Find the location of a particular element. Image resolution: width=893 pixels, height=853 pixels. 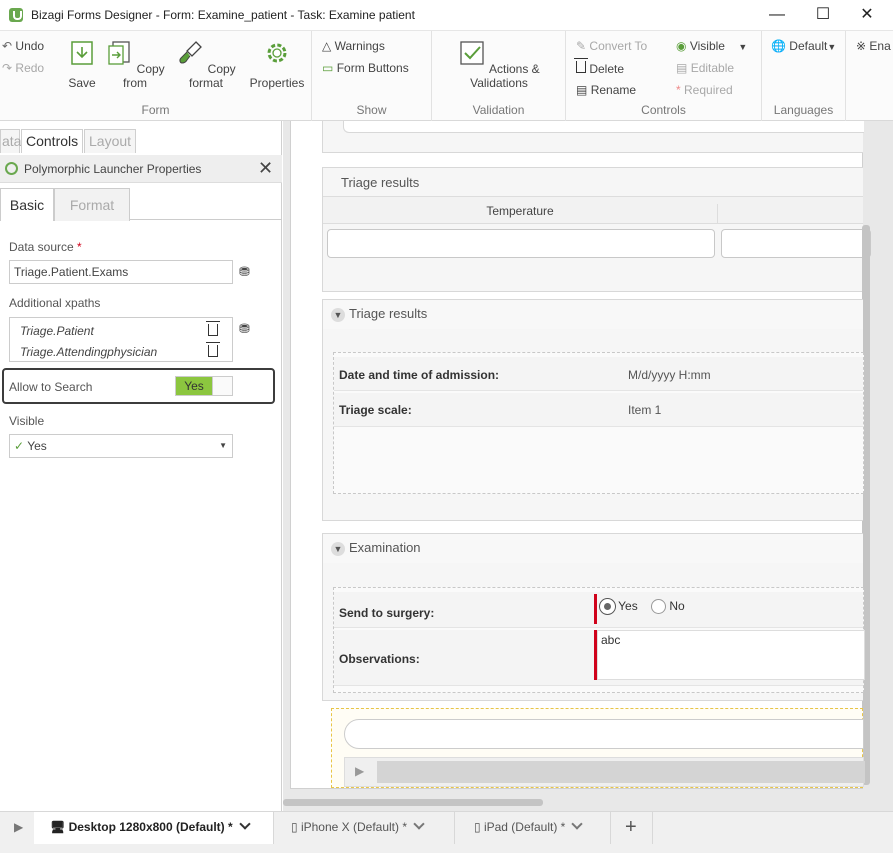

previous-section is located at coordinates (593, 137).